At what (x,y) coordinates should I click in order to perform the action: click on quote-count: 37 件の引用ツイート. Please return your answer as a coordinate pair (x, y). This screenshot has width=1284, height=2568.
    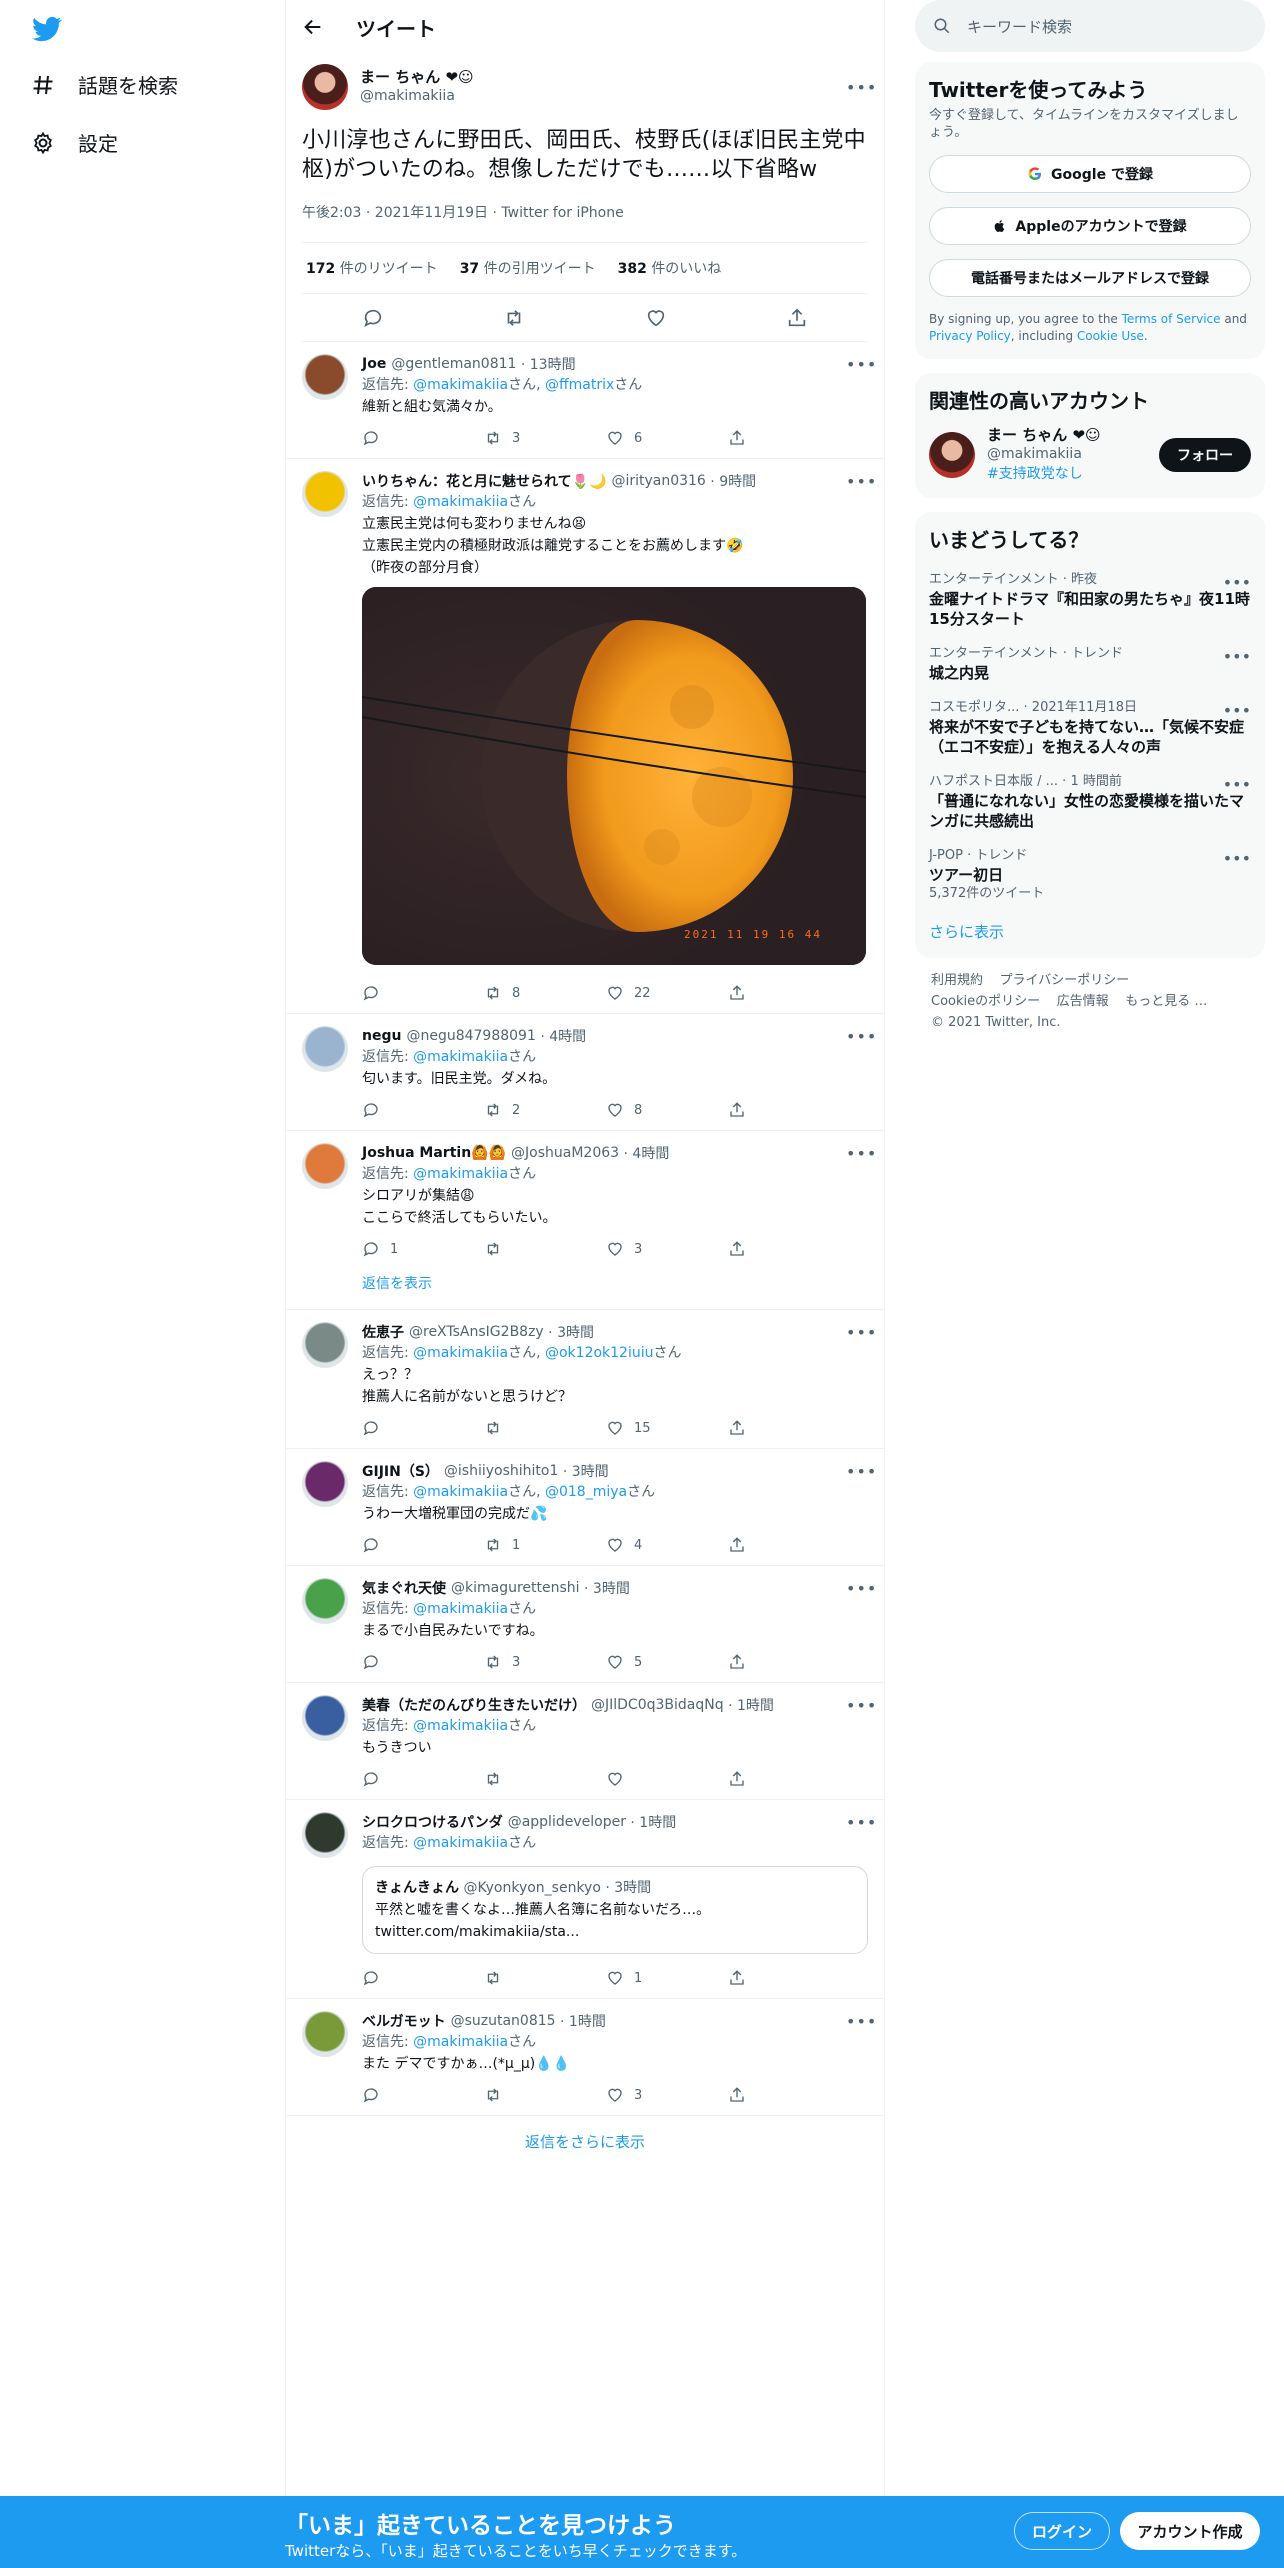
    Looking at the image, I should click on (528, 268).